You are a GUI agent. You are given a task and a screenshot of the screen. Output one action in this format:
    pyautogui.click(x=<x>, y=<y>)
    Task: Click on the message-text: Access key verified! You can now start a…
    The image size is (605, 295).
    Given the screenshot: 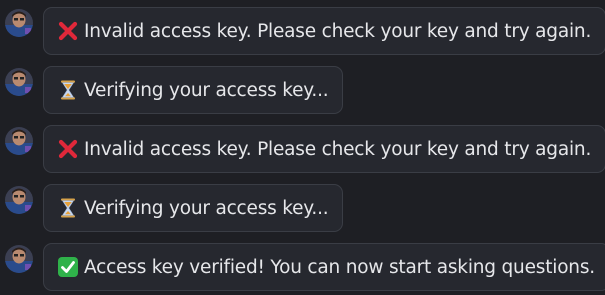 What is the action you would take?
    pyautogui.click(x=339, y=267)
    